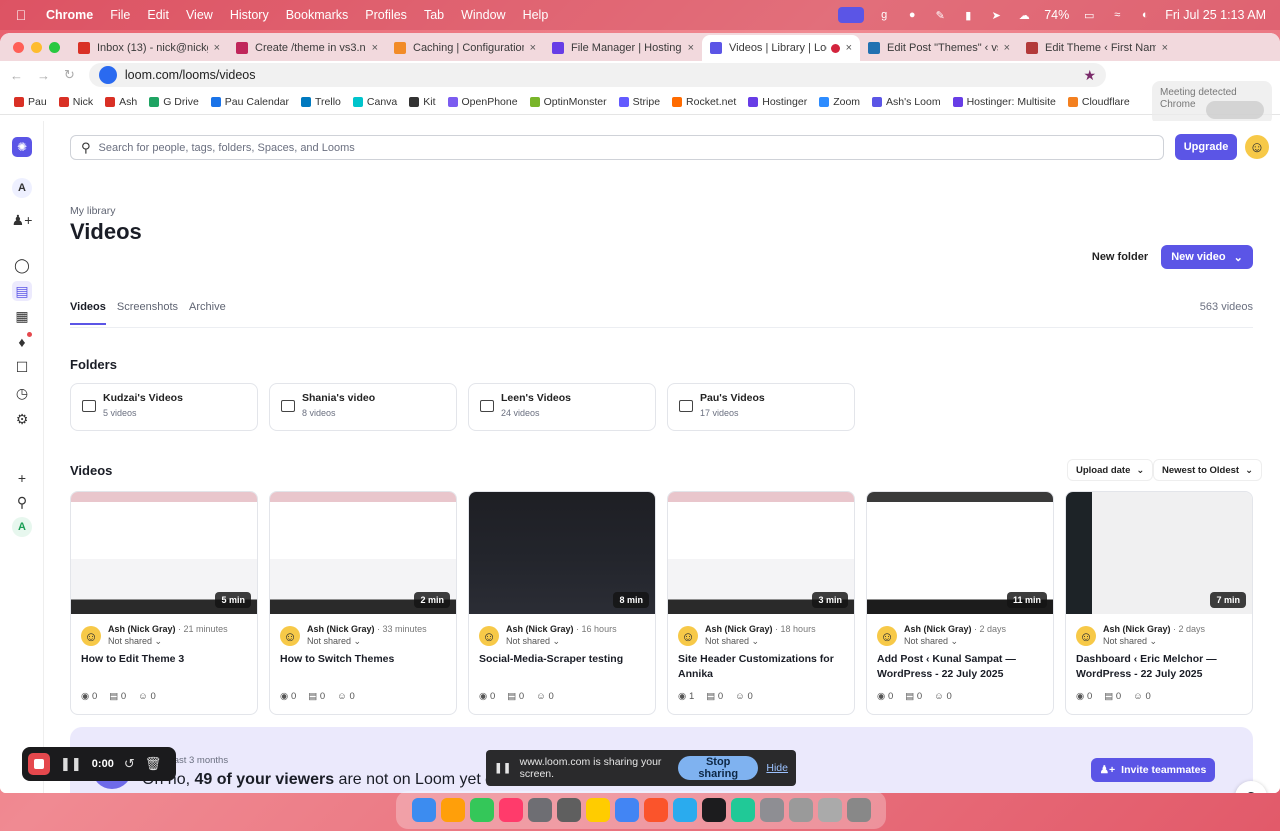  Describe the element at coordinates (960, 553) in the screenshot. I see `video-thumbnail: 11 min` at that location.